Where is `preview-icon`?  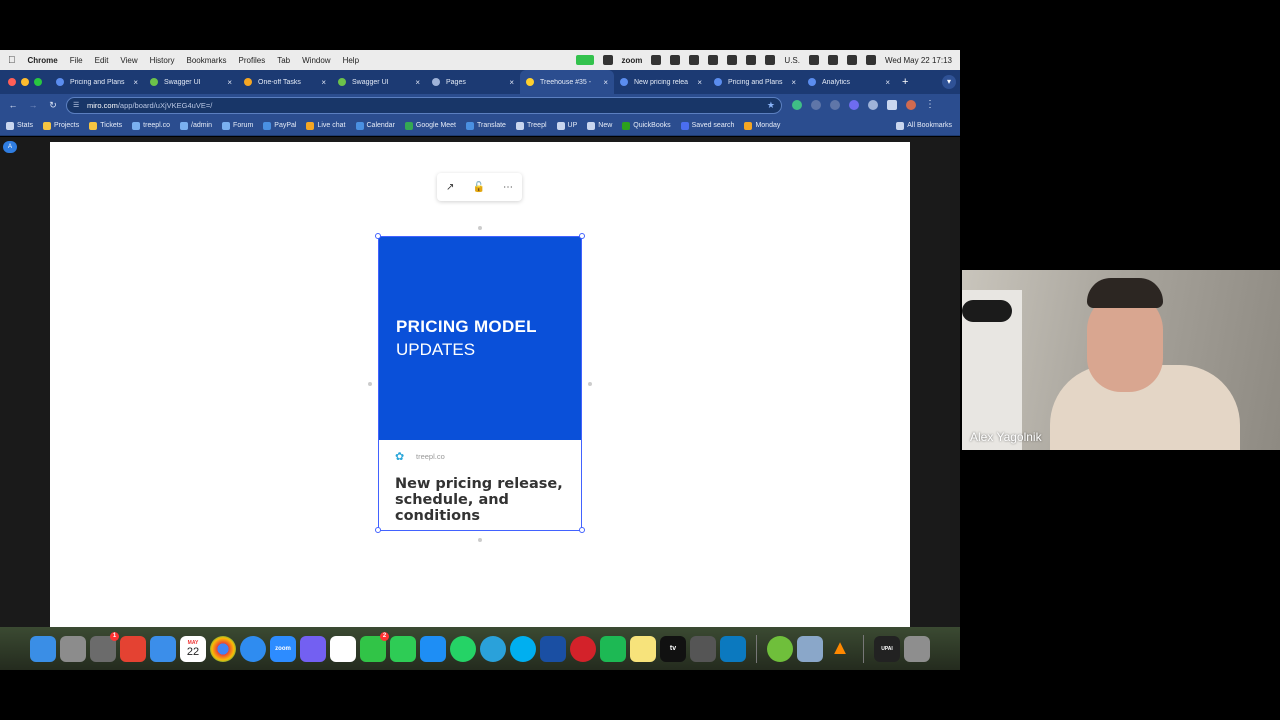
preview-icon is located at coordinates (810, 648).